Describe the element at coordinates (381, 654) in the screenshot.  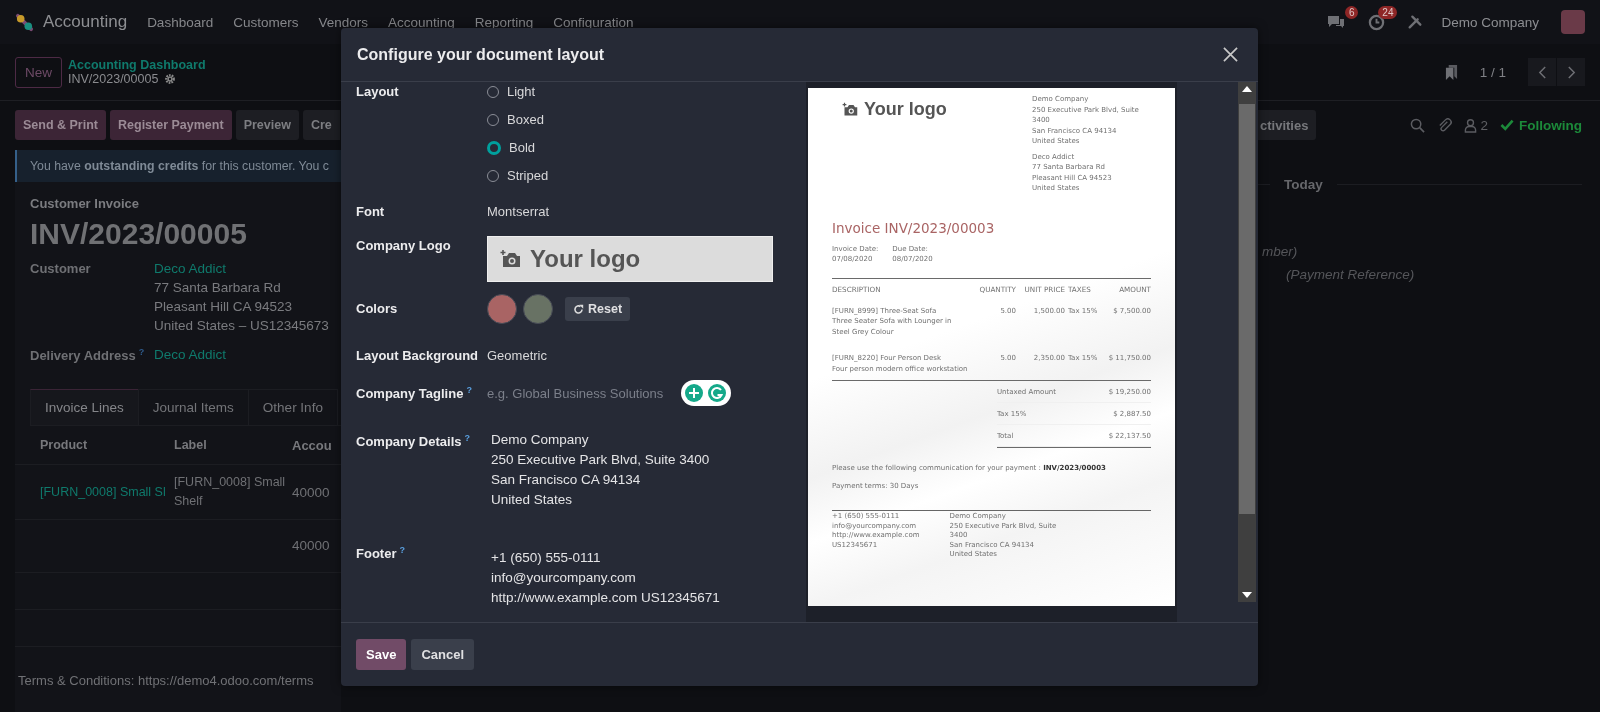
I see `save-button: Save` at that location.